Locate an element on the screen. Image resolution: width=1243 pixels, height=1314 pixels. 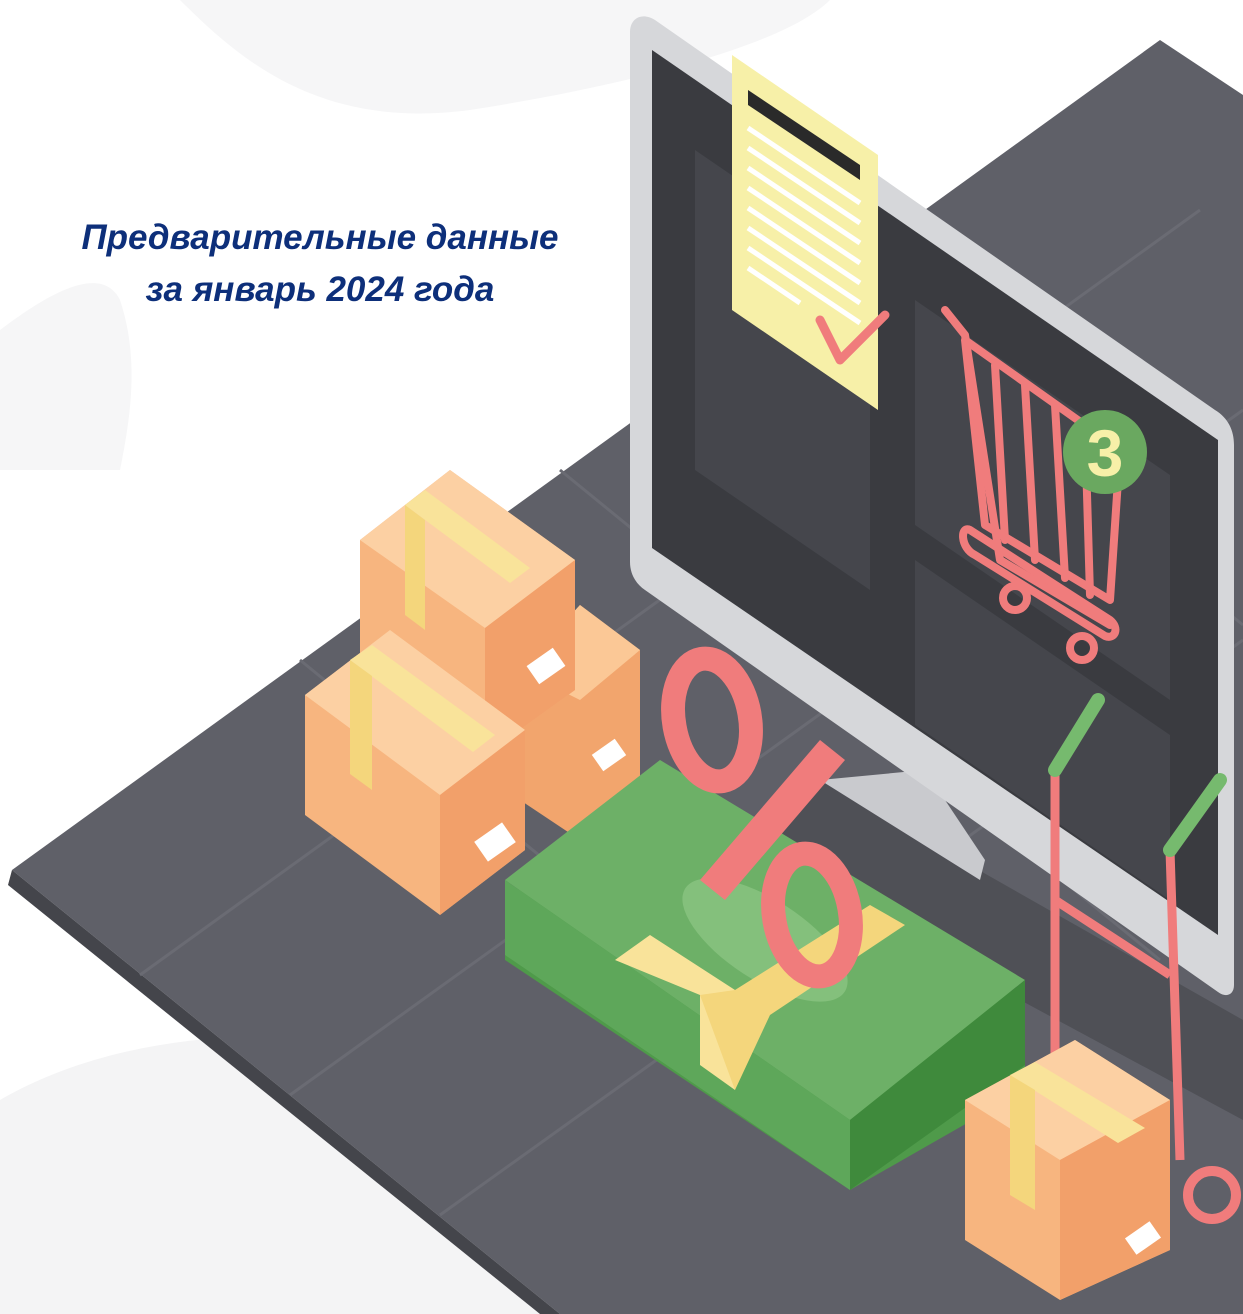
title-line-2: за январь 2024 года is located at coordinates (320, 289).